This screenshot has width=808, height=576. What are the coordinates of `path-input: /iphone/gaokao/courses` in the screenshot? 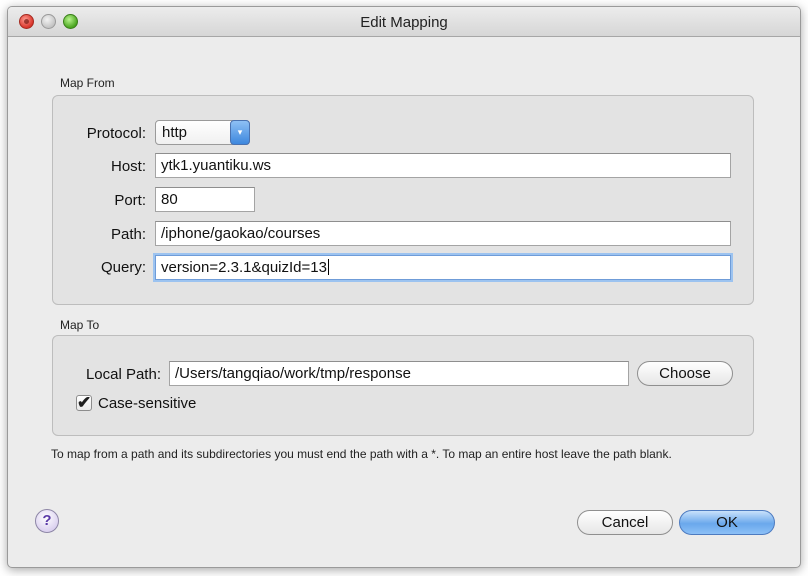 It's located at (443, 233).